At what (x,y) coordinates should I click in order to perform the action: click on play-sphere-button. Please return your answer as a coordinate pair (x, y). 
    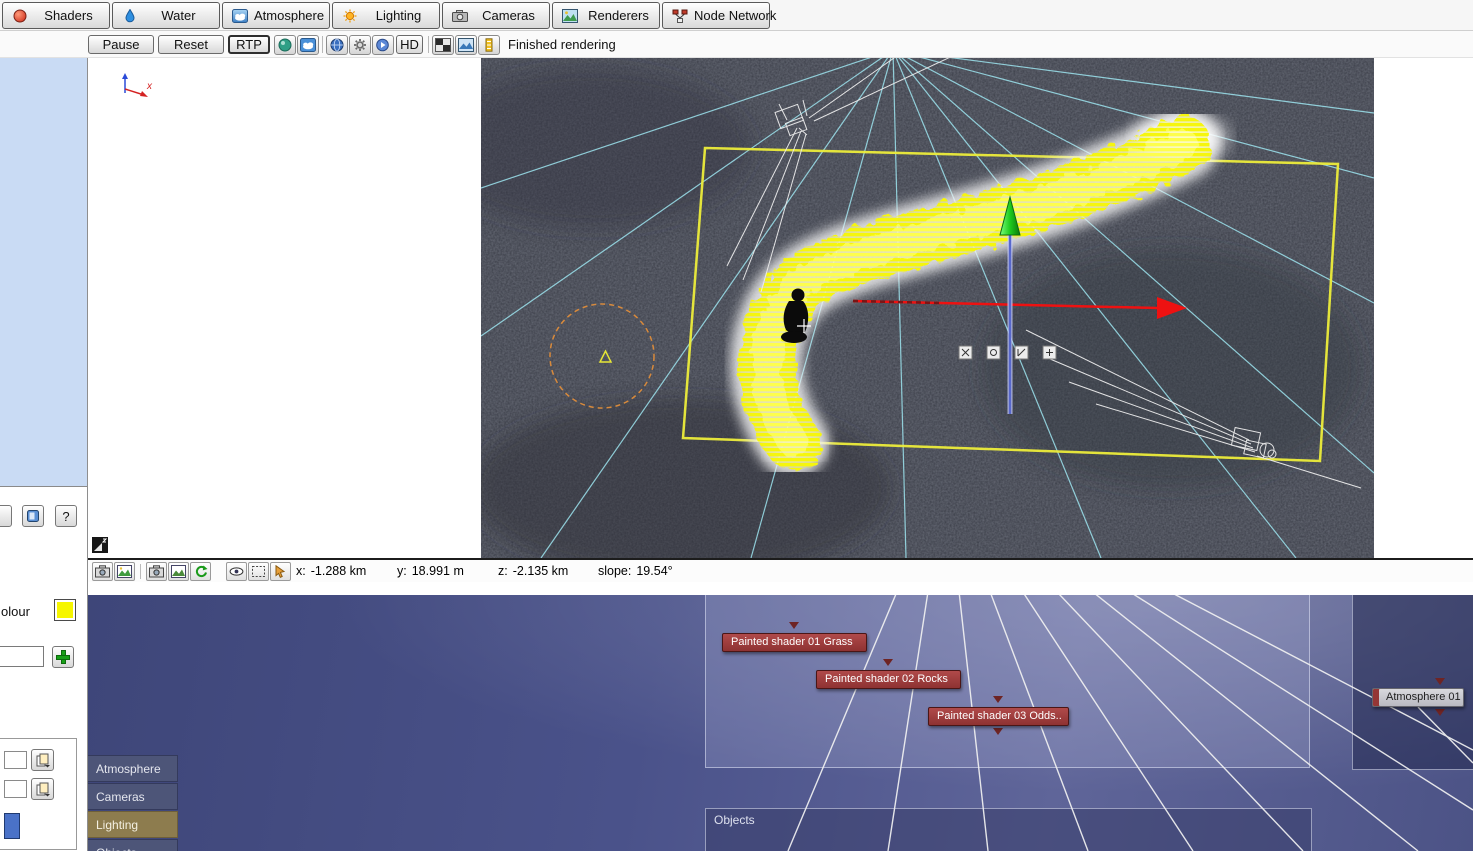
    Looking at the image, I should click on (383, 45).